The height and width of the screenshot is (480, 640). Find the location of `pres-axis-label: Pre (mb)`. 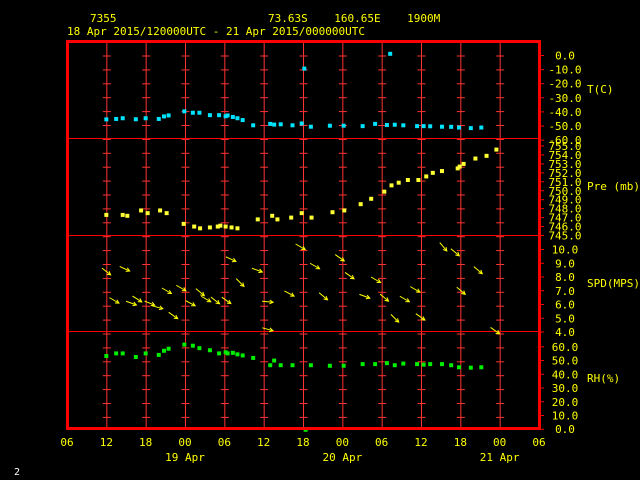

pres-axis-label: Pre (mb) is located at coordinates (613, 186).